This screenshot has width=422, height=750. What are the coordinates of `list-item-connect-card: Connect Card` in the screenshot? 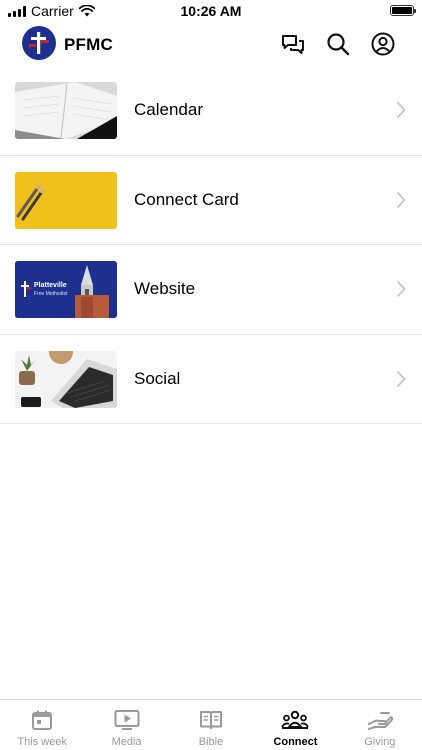 It's located at (211, 200).